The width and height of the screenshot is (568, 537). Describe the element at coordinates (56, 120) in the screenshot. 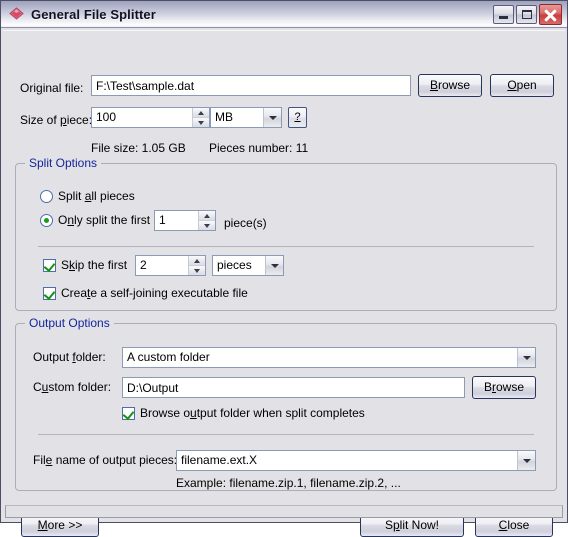

I see `size-of-piece-label: Size of piece:` at that location.